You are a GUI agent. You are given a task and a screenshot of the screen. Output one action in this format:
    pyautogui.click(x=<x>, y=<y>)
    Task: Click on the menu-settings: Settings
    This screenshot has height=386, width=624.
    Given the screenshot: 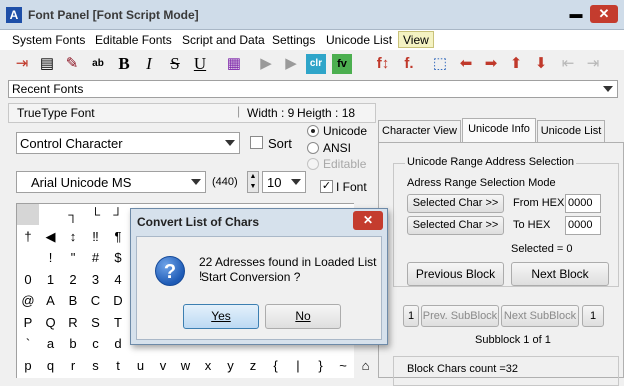 What is the action you would take?
    pyautogui.click(x=293, y=40)
    